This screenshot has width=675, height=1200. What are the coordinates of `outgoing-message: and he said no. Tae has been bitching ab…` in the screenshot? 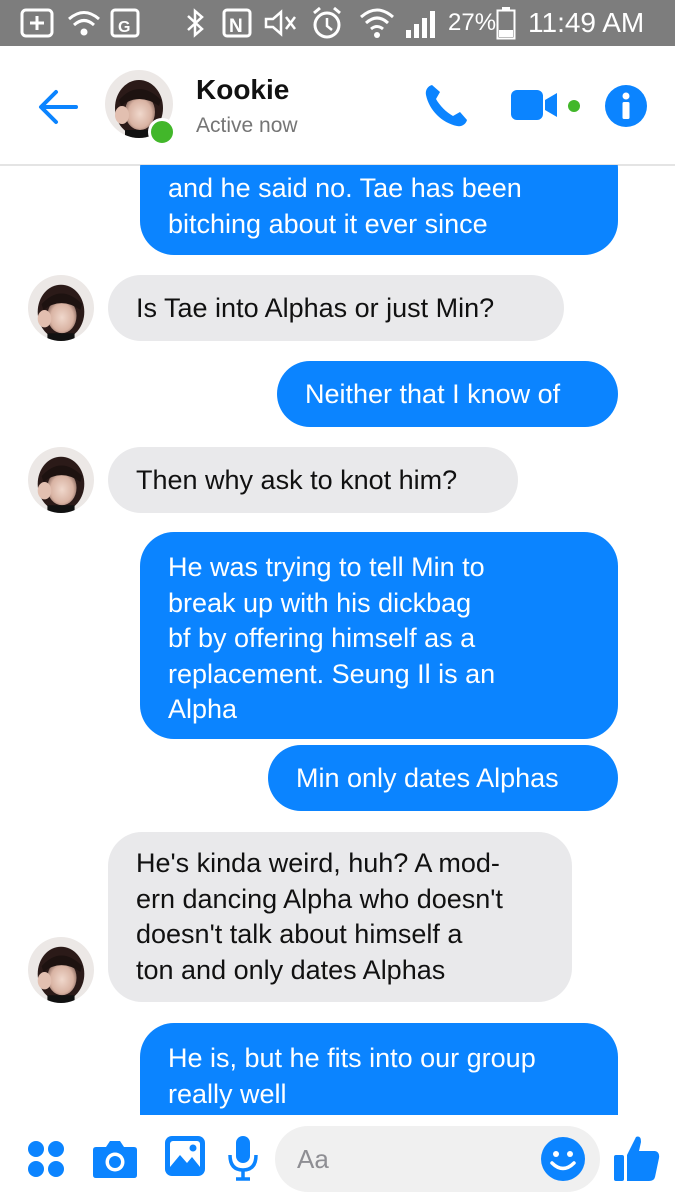 It's located at (379, 210).